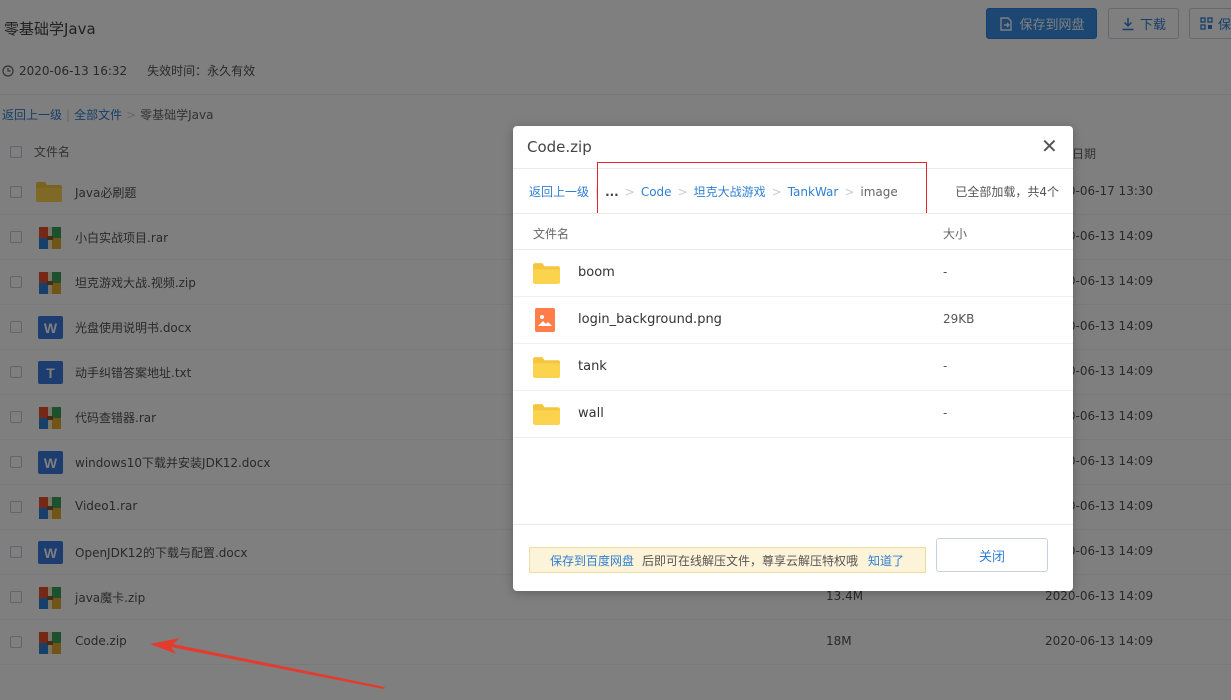 The width and height of the screenshot is (1231, 700). I want to click on dialog-file-name: wall, so click(591, 413).